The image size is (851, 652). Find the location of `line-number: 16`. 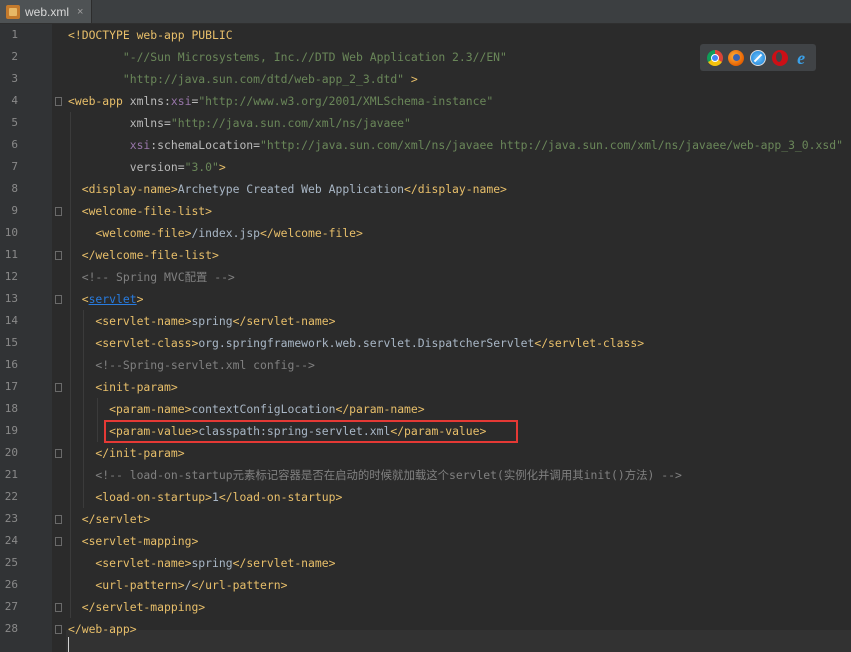

line-number: 16 is located at coordinates (11, 364).